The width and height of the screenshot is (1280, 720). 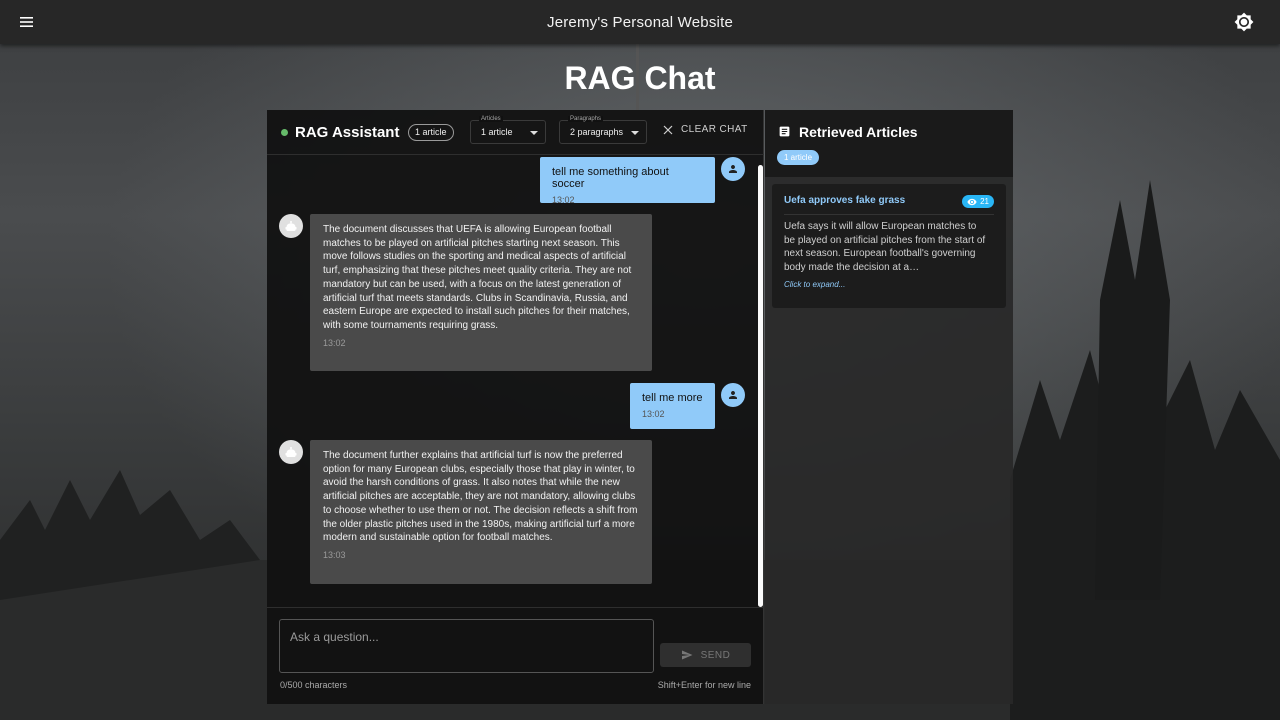 I want to click on online-status-dot, so click(x=284, y=132).